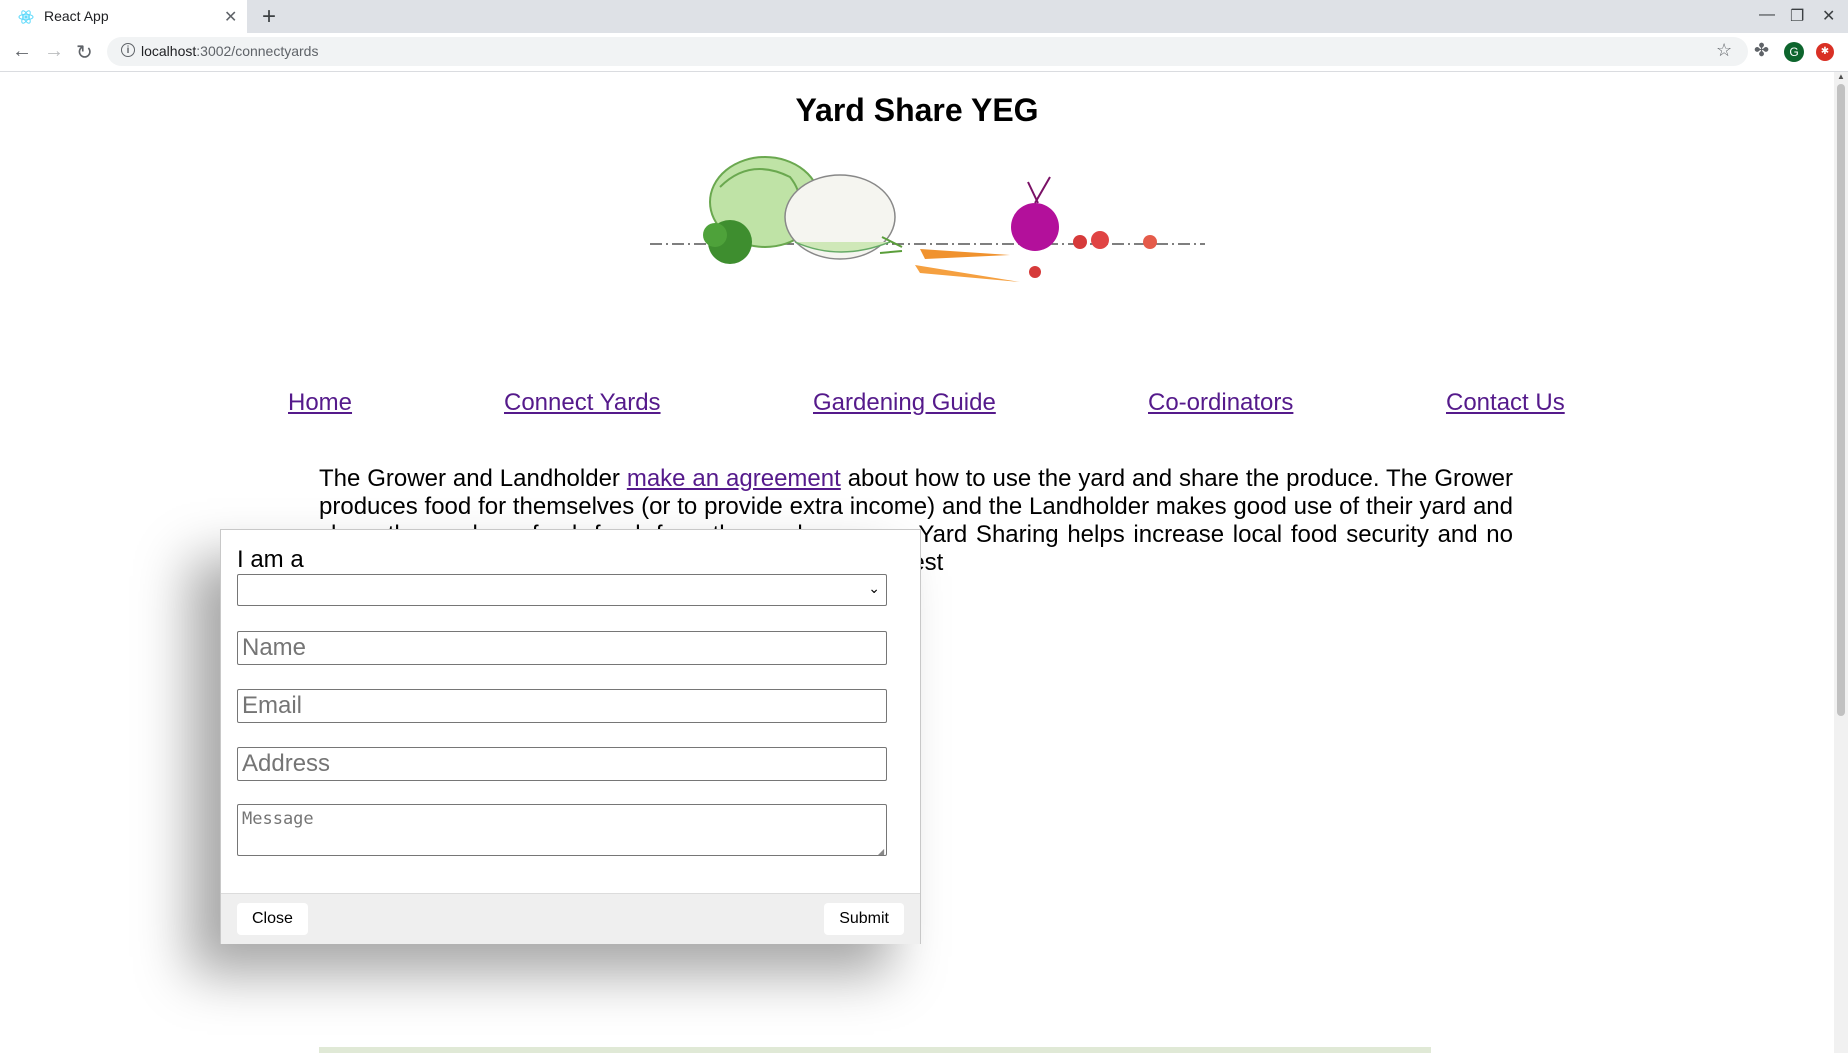 This screenshot has height=1053, width=1848. I want to click on modal-footer: Close Submit, so click(570, 918).